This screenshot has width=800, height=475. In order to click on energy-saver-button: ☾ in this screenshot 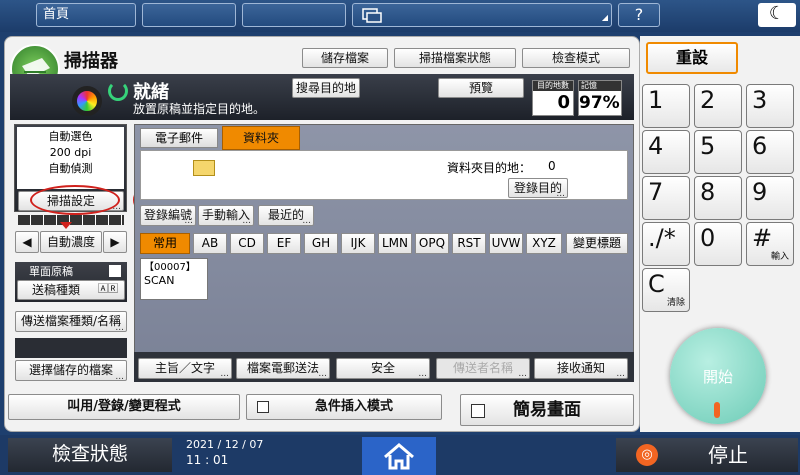, I will do `click(777, 15)`.